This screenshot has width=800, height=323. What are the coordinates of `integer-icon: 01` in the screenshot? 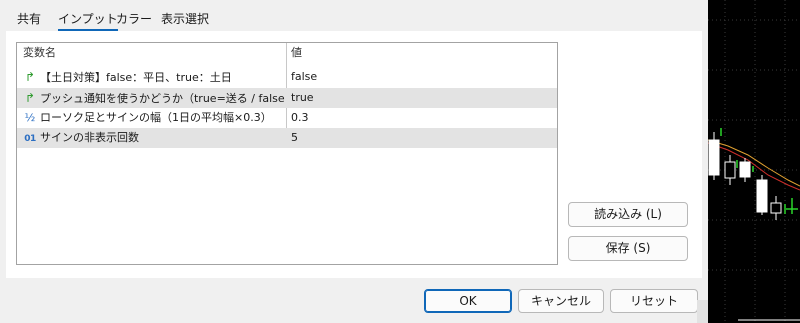 It's located at (30, 139).